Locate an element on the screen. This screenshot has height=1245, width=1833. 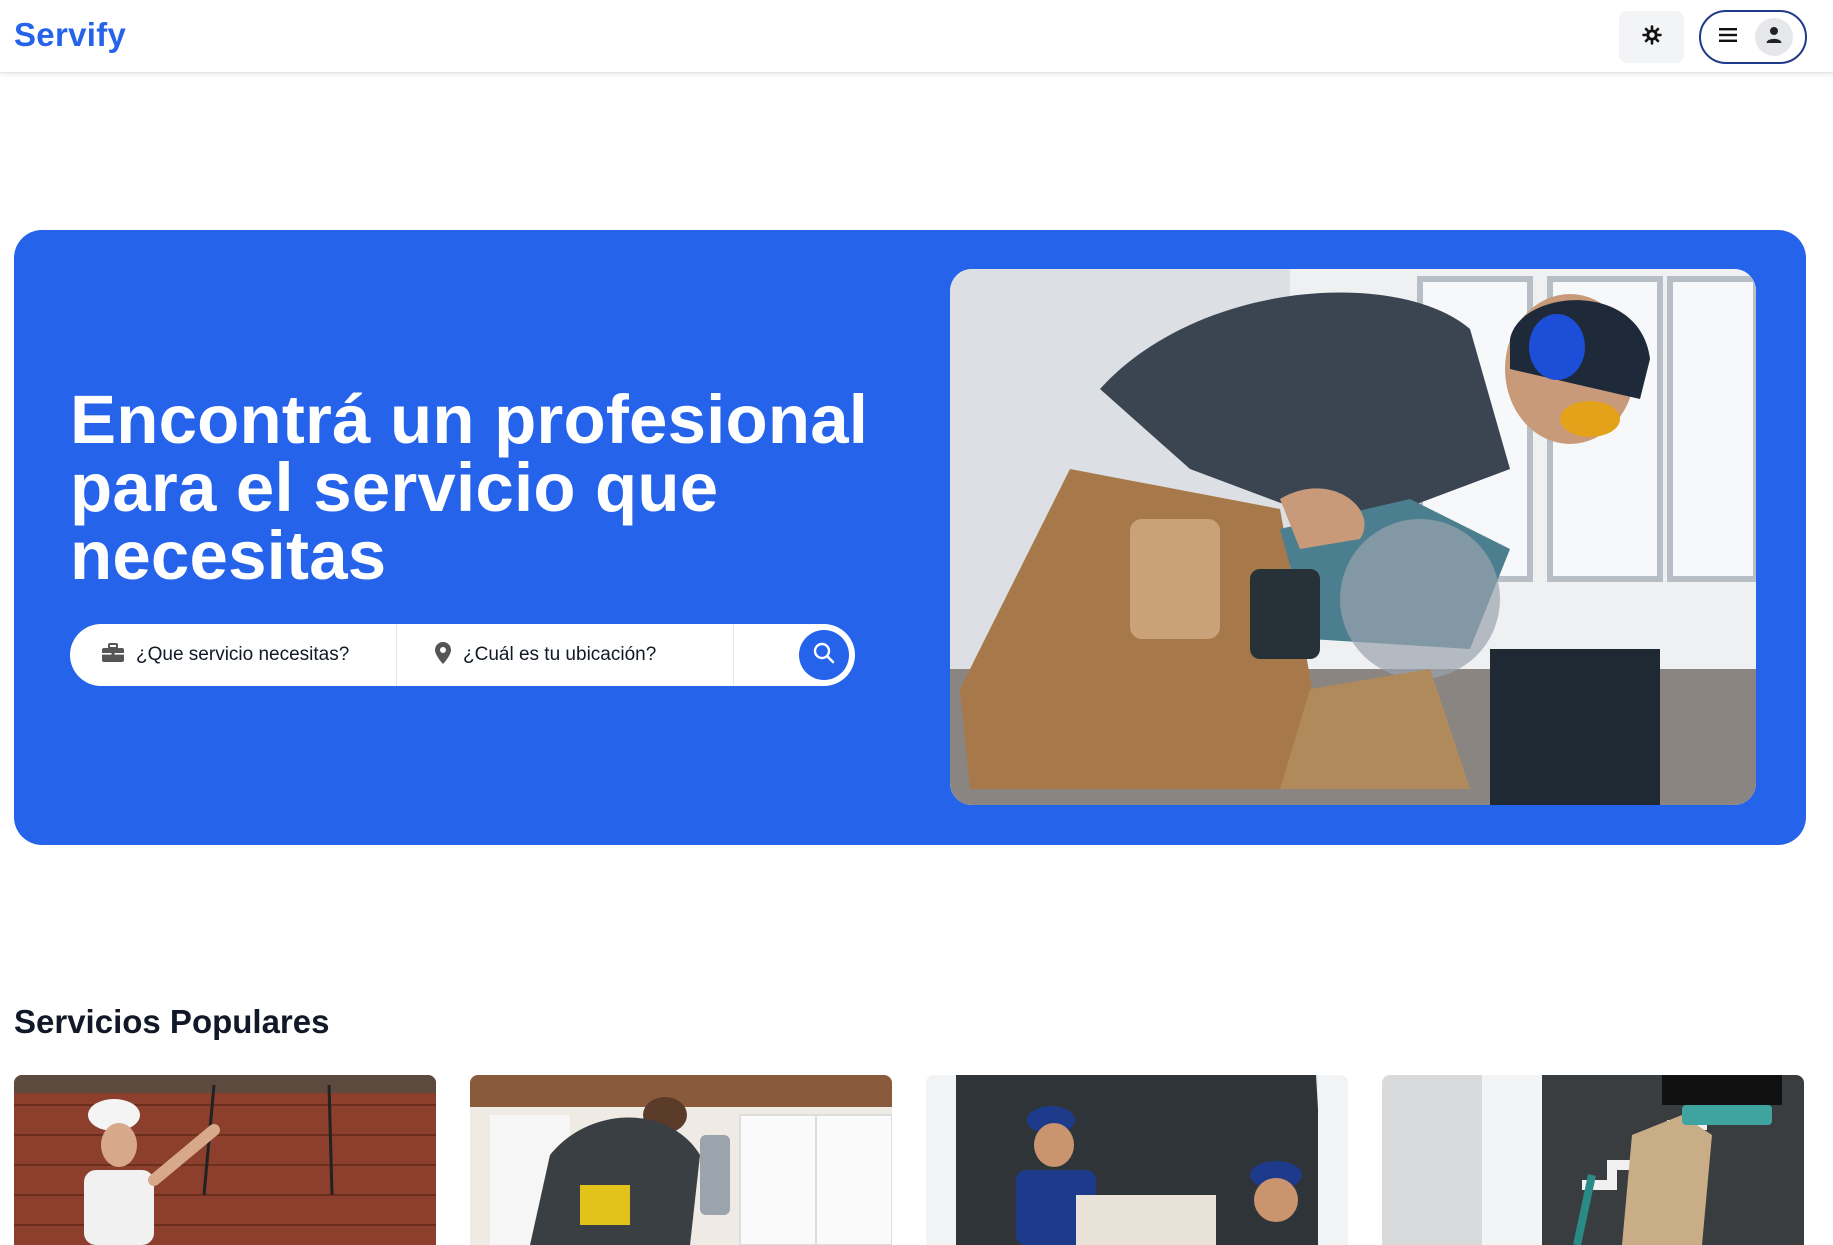
user-icon is located at coordinates (1774, 37).